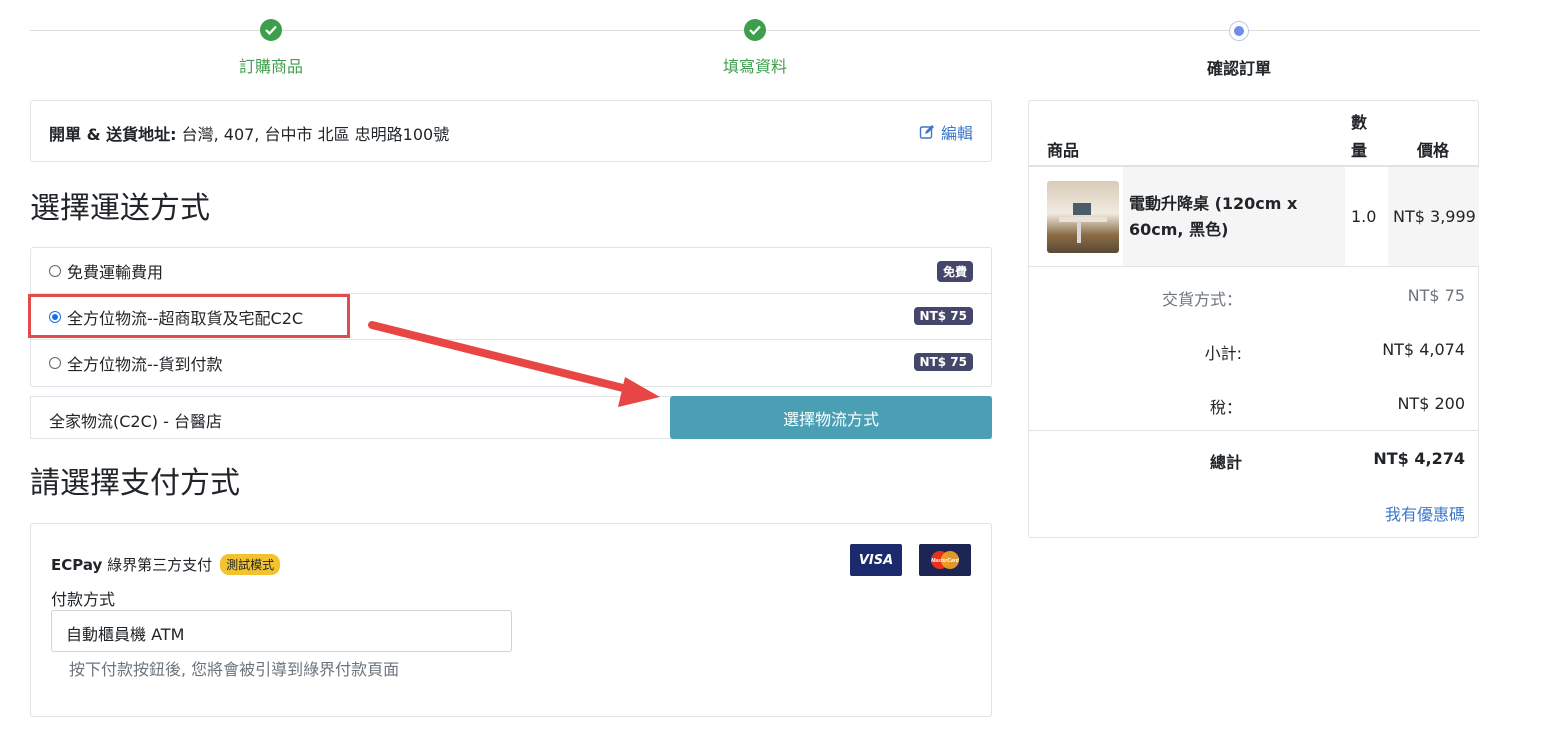  What do you see at coordinates (135, 483) in the screenshot?
I see `payment-heading: 請選擇支付方式` at bounding box center [135, 483].